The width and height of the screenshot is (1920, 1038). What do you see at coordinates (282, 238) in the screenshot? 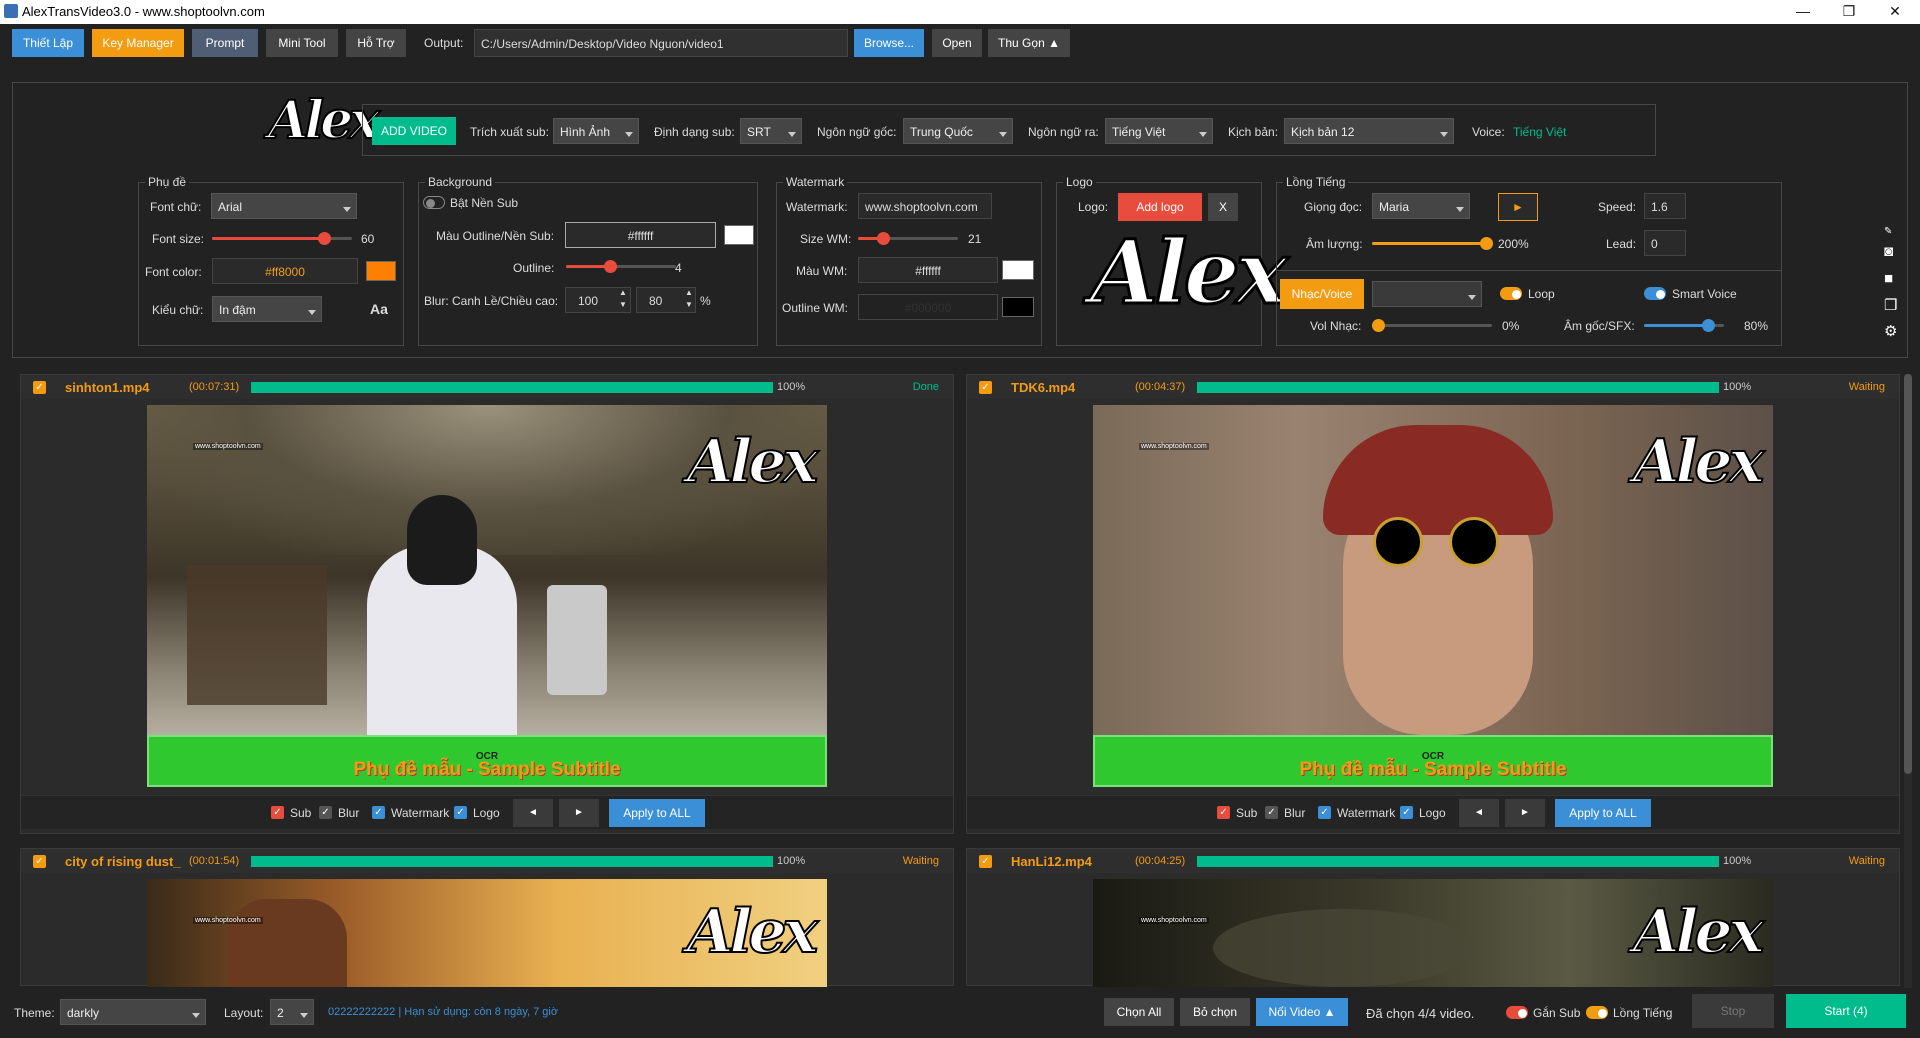
I see `font-size-slider` at bounding box center [282, 238].